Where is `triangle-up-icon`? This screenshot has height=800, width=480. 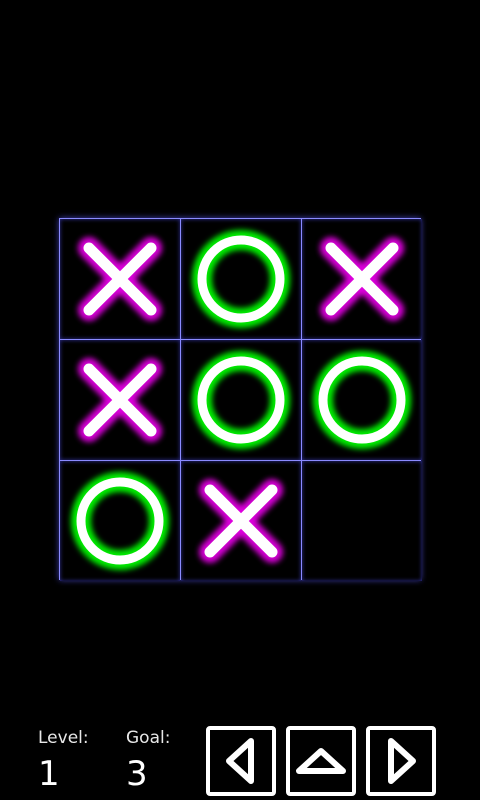 triangle-up-icon is located at coordinates (321, 761).